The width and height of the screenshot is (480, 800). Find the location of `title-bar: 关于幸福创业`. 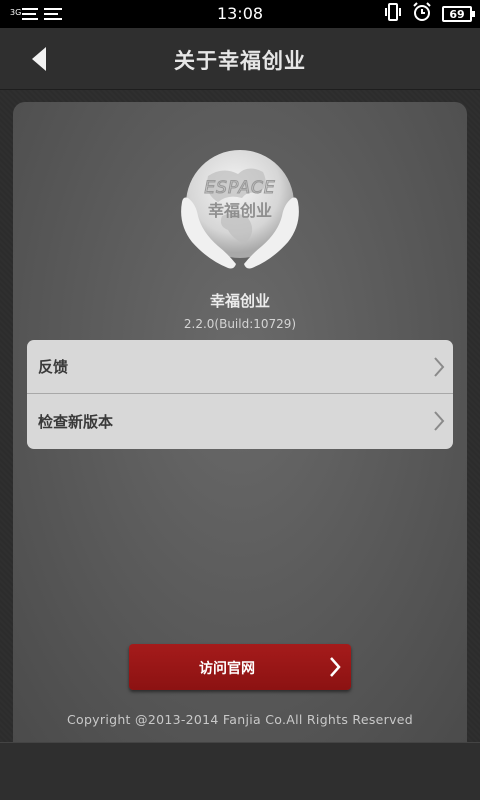

title-bar: 关于幸福创业 is located at coordinates (240, 59).